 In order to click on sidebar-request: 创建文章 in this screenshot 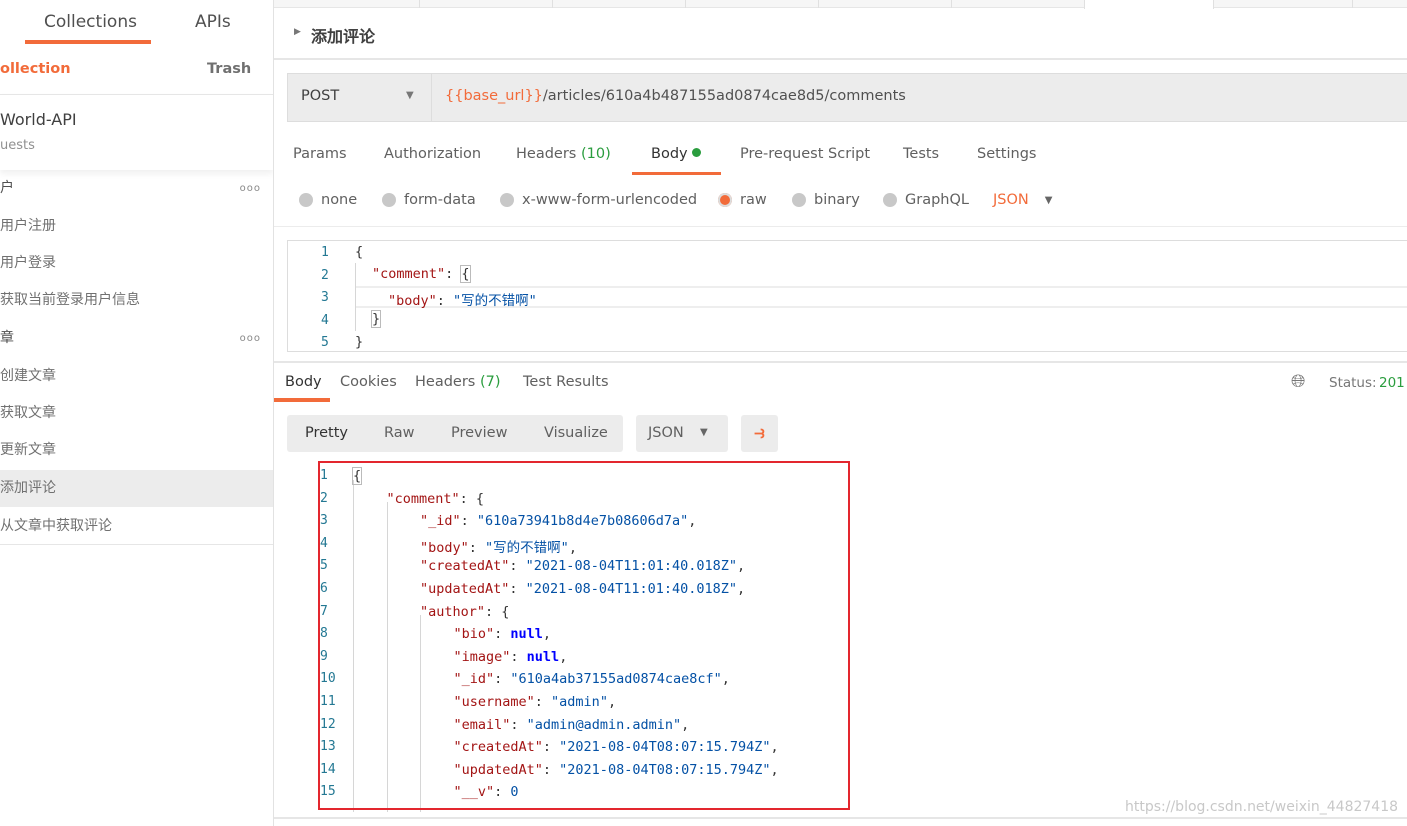, I will do `click(136, 376)`.